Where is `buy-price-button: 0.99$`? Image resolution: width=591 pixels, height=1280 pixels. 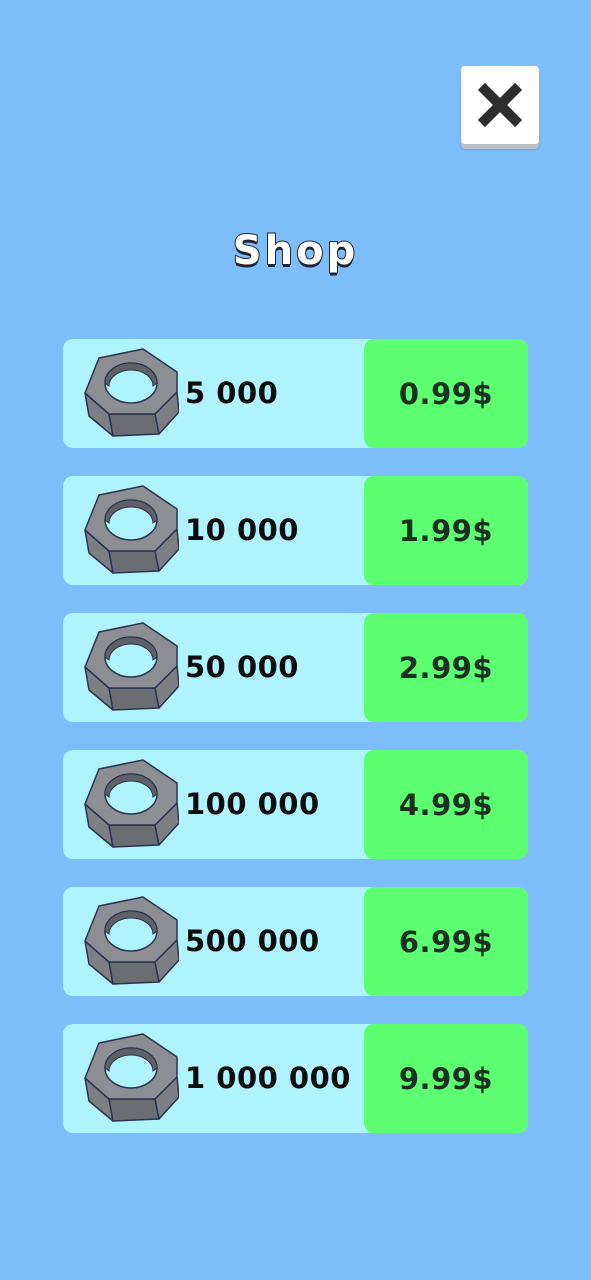
buy-price-button: 0.99$ is located at coordinates (446, 393).